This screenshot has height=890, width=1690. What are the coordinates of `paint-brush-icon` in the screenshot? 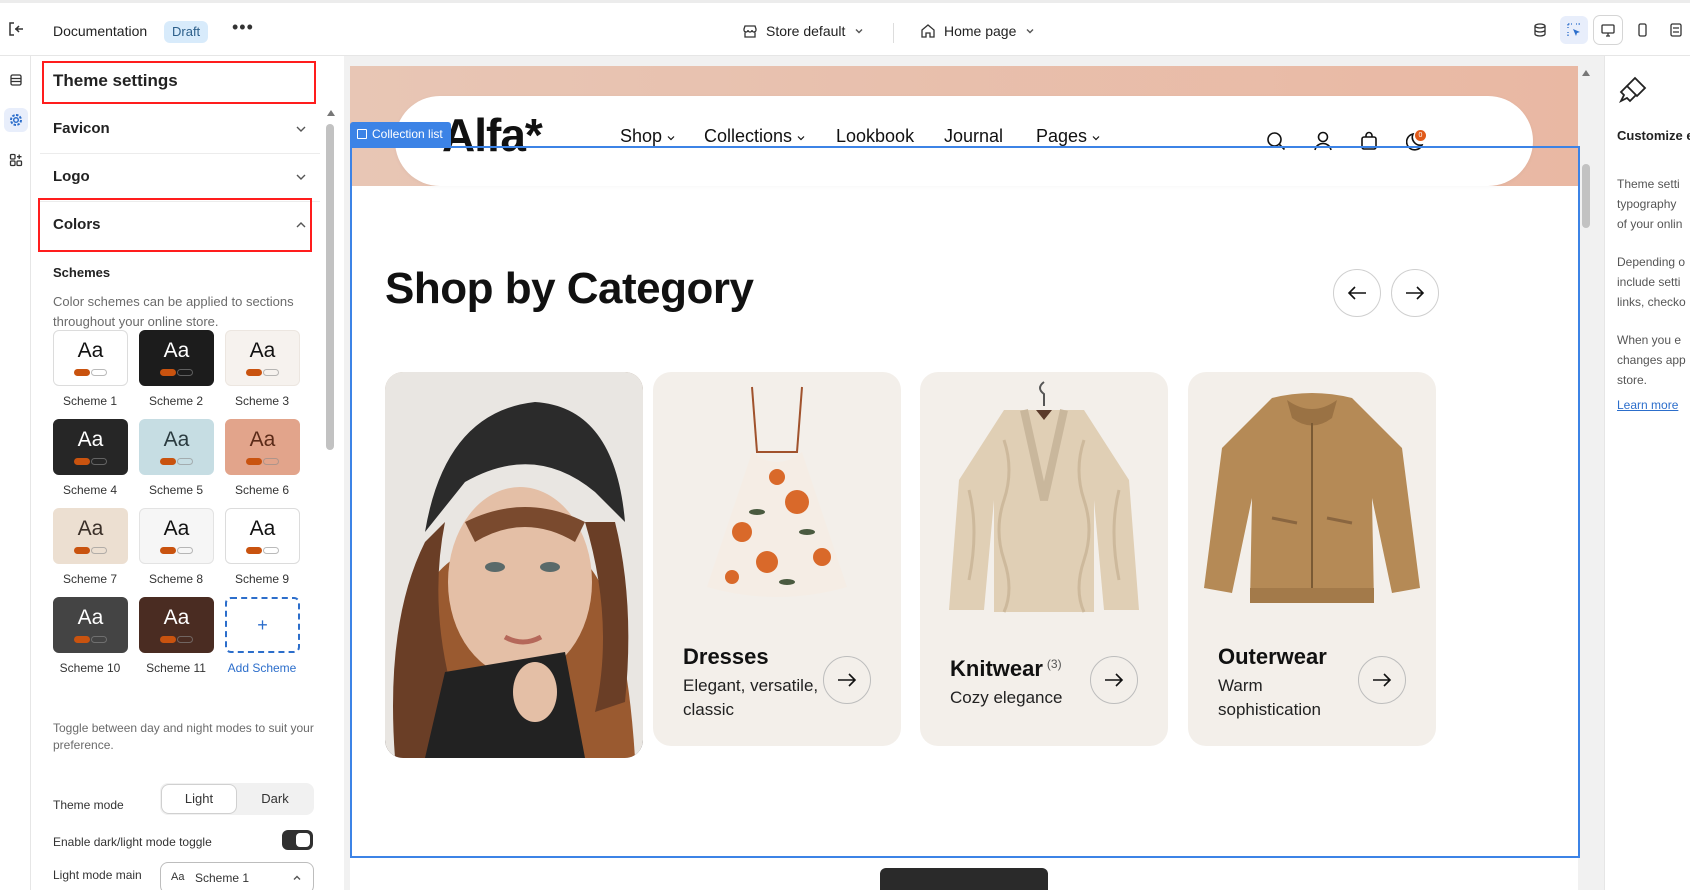 It's located at (1632, 90).